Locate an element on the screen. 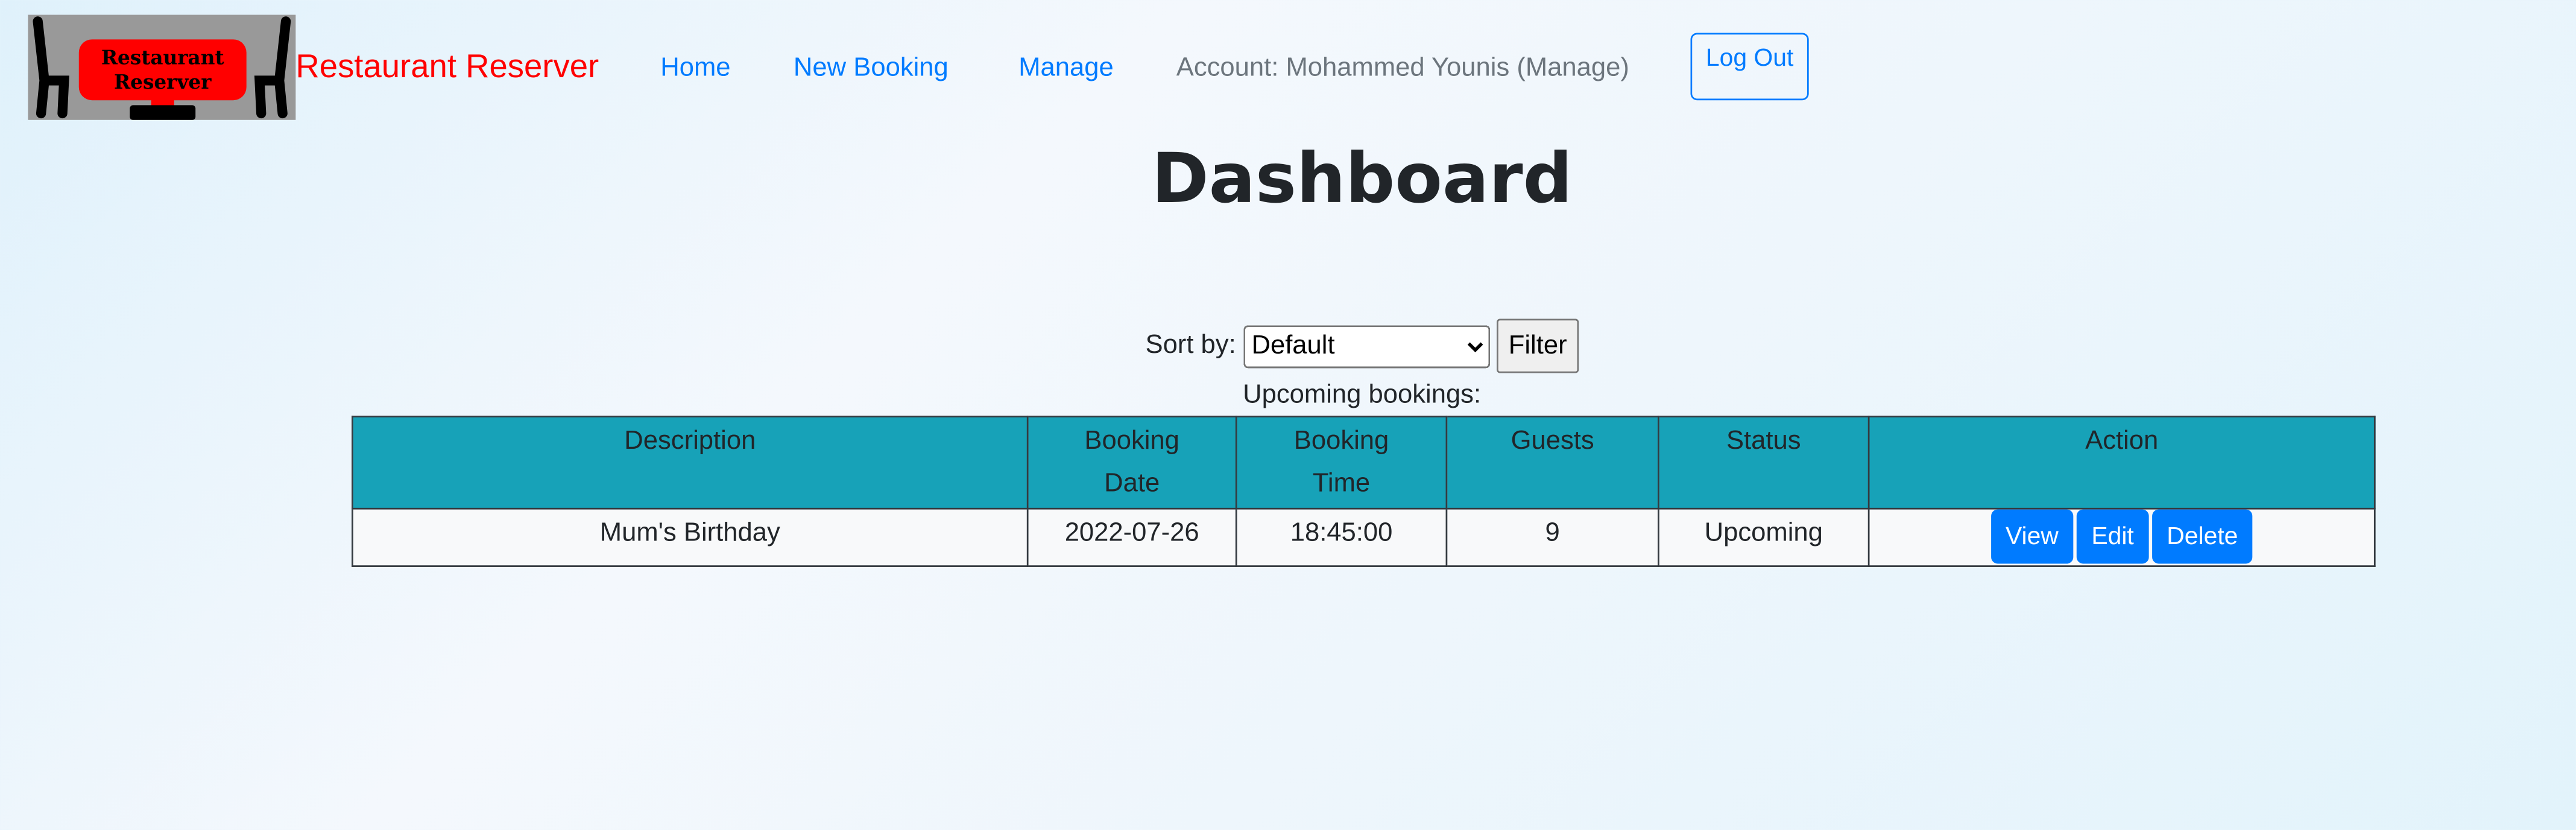 The width and height of the screenshot is (2576, 830). svg-text: Reserver is located at coordinates (163, 81).